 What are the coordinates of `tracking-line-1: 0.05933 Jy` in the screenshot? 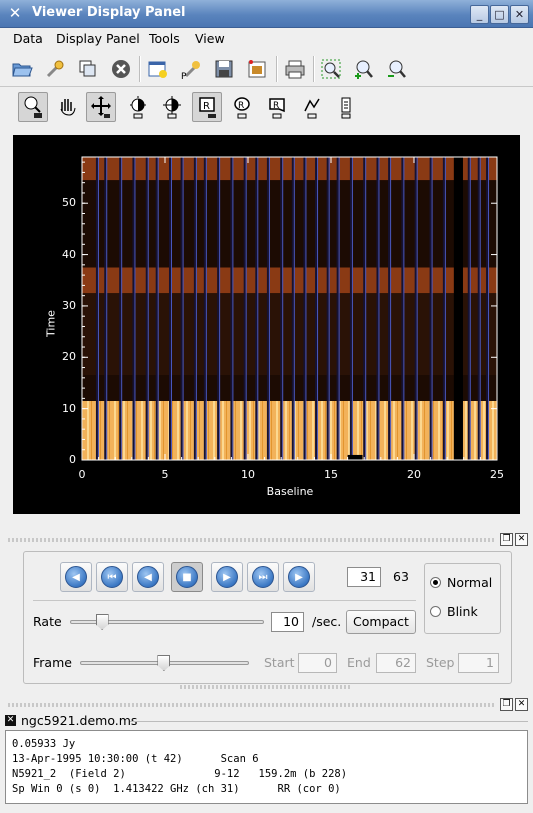 It's located at (44, 744).